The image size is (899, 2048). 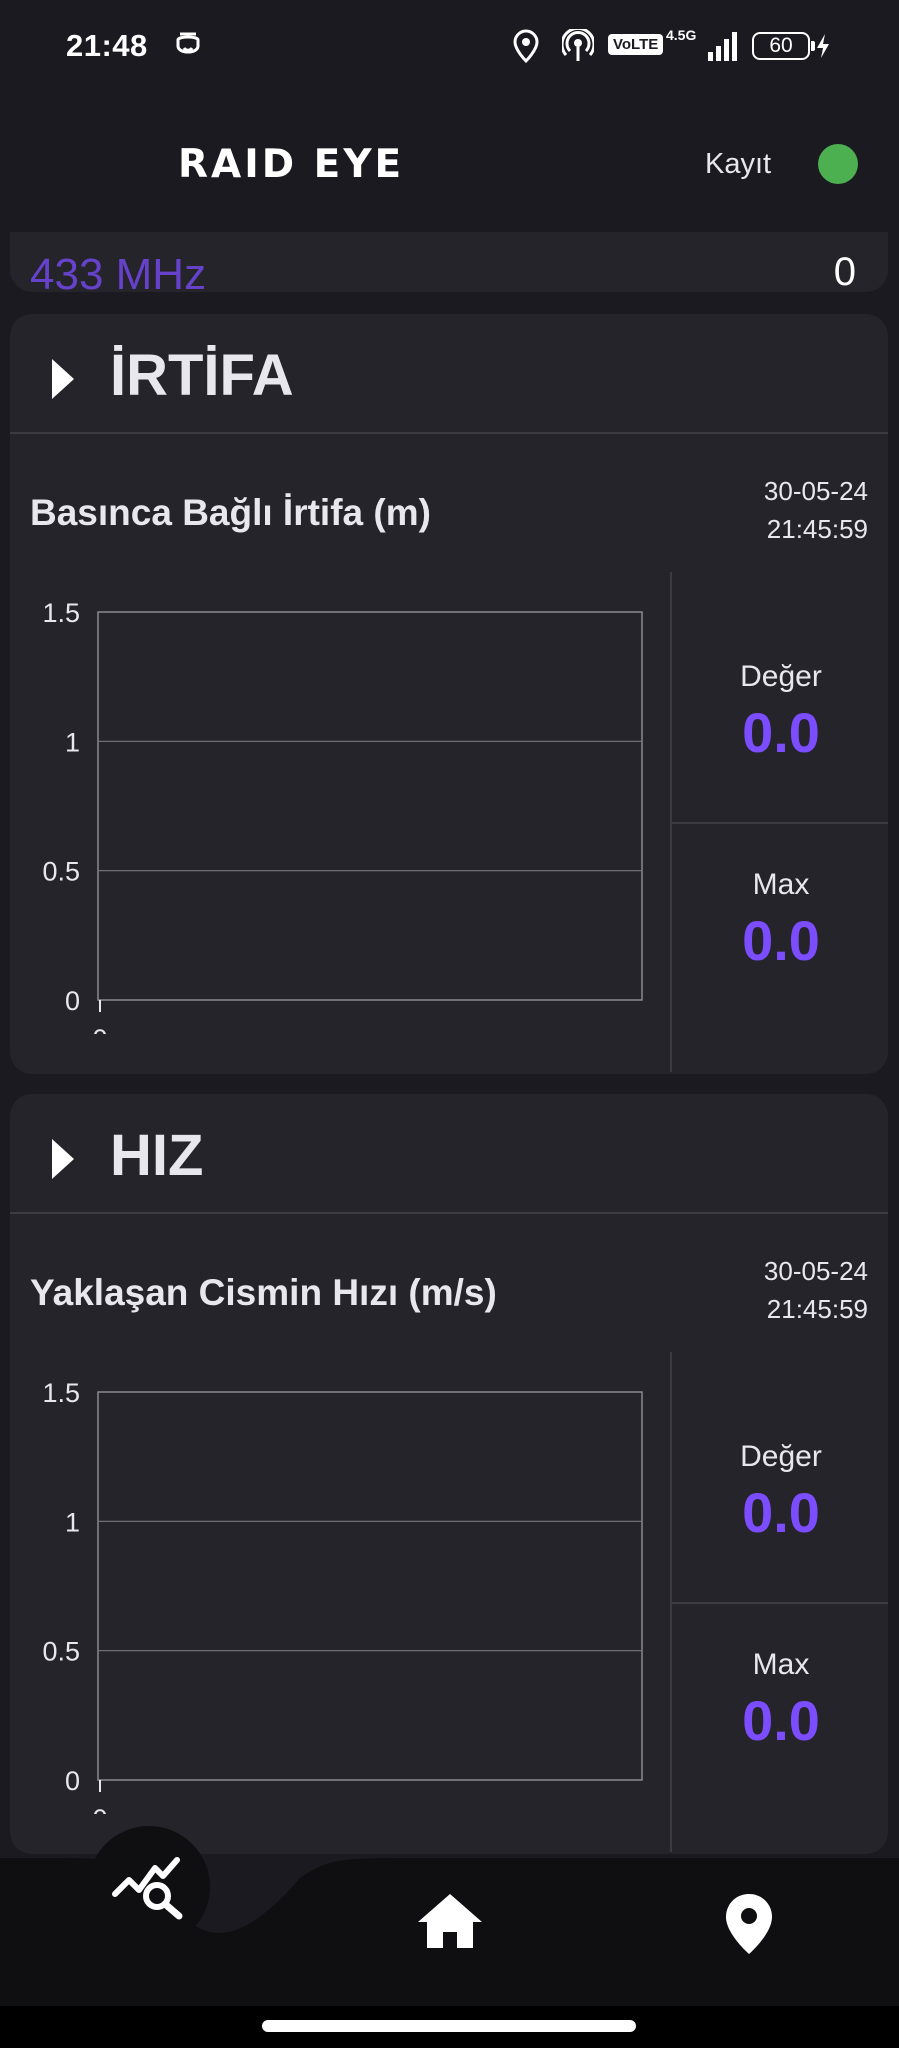 I want to click on speed-chart: 1.5 1 0.5 0 0, so click(x=342, y=1596).